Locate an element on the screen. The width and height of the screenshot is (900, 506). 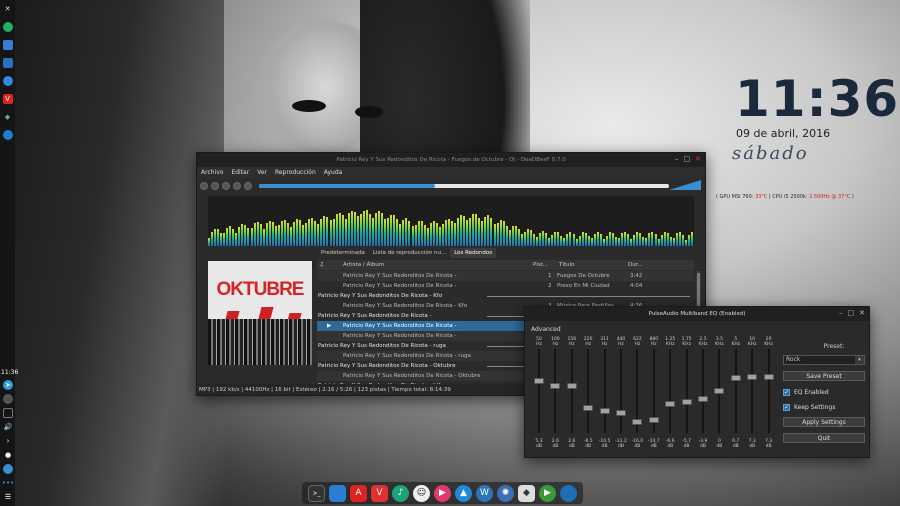
save-preset-button: Save Preset is located at coordinates (824, 376).